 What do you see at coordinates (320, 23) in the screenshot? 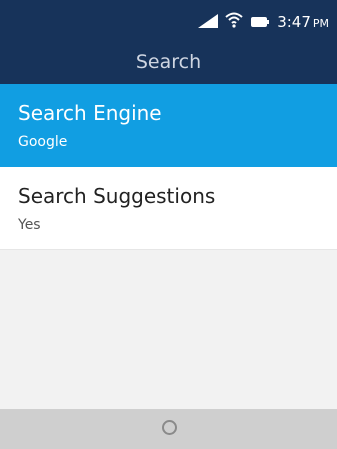
I see `status-ampm: PM` at bounding box center [320, 23].